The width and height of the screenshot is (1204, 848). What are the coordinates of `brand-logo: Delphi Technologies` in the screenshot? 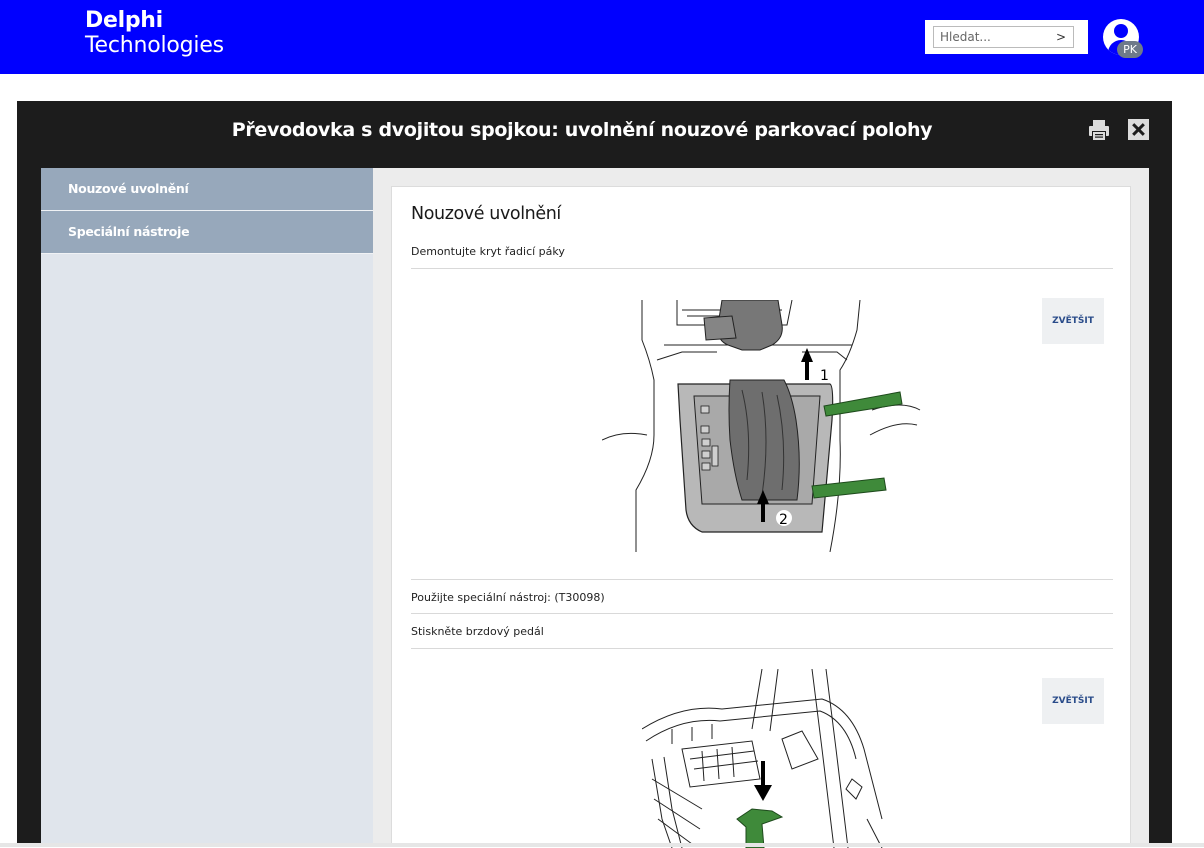 It's located at (154, 33).